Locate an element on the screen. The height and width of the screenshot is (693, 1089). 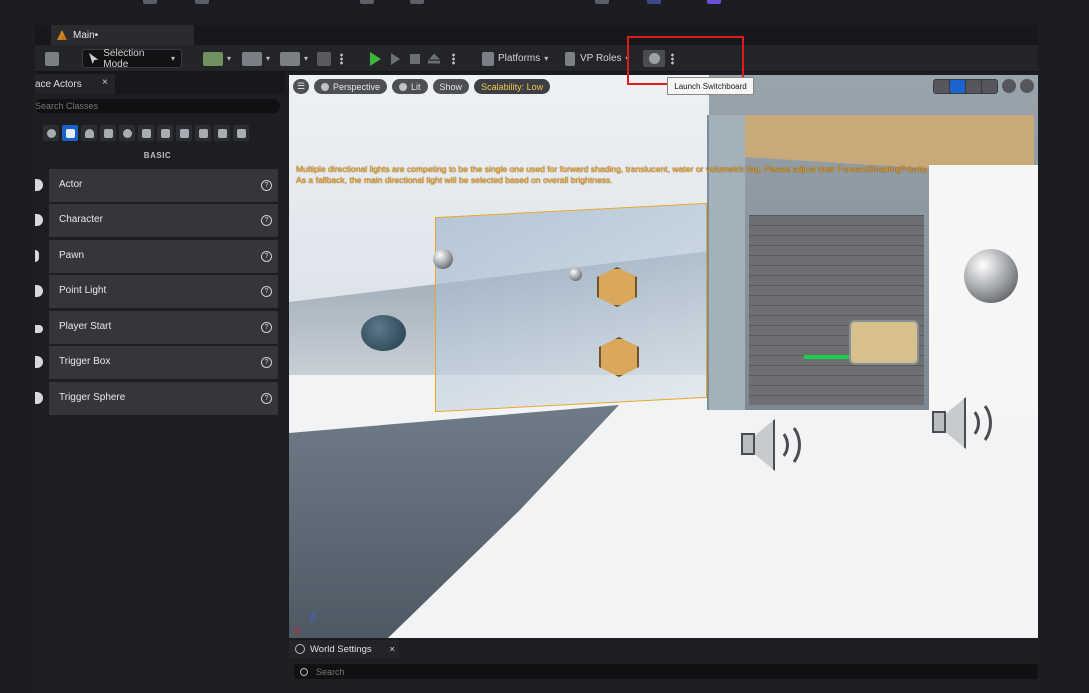
content-browser-icon is located at coordinates (52, 58).